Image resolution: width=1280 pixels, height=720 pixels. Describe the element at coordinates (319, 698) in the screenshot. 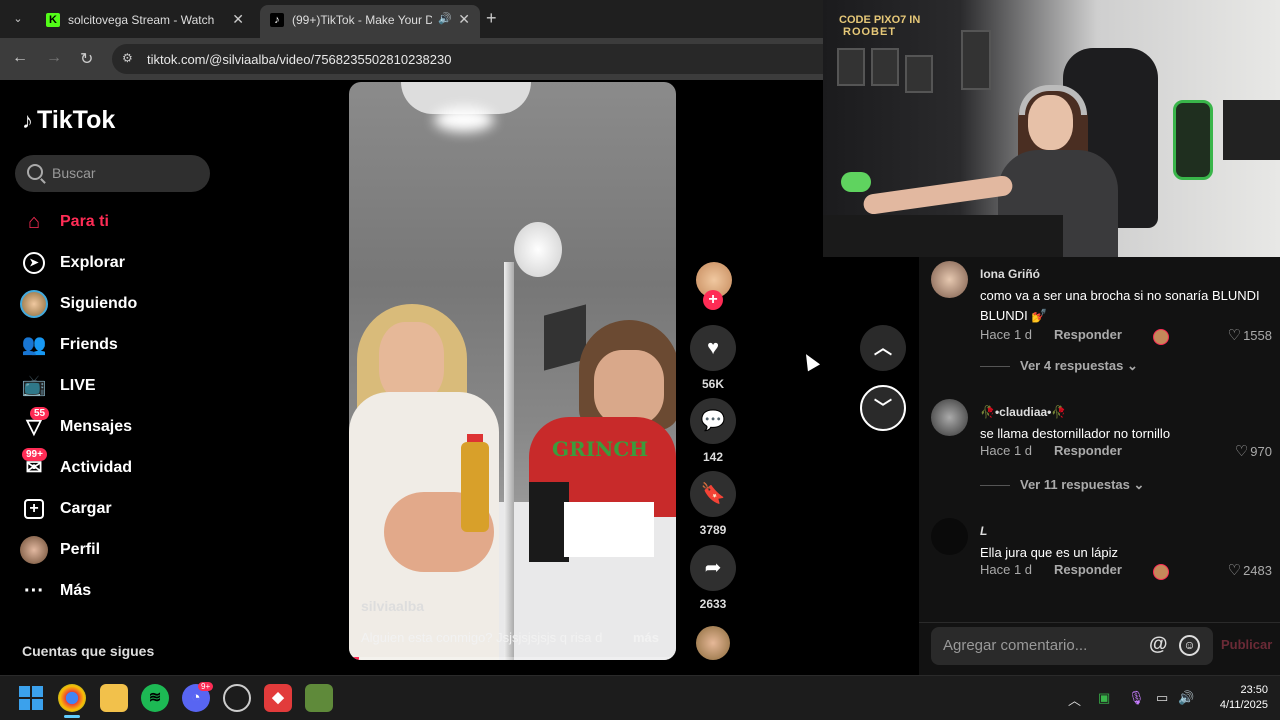

I see `minecraft-icon` at that location.